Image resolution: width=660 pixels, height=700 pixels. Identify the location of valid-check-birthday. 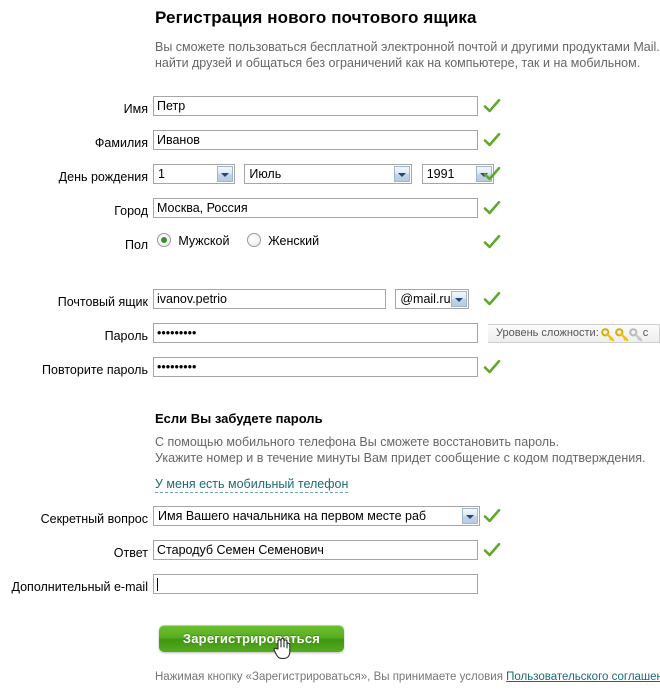
(492, 174).